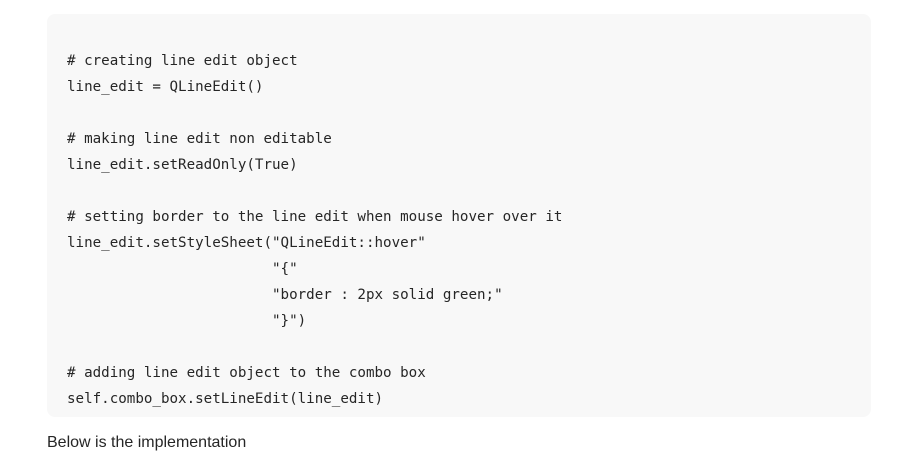 The image size is (919, 473). Describe the element at coordinates (165, 87) in the screenshot. I see `code-line: line_edit = QLineEdit()` at that location.